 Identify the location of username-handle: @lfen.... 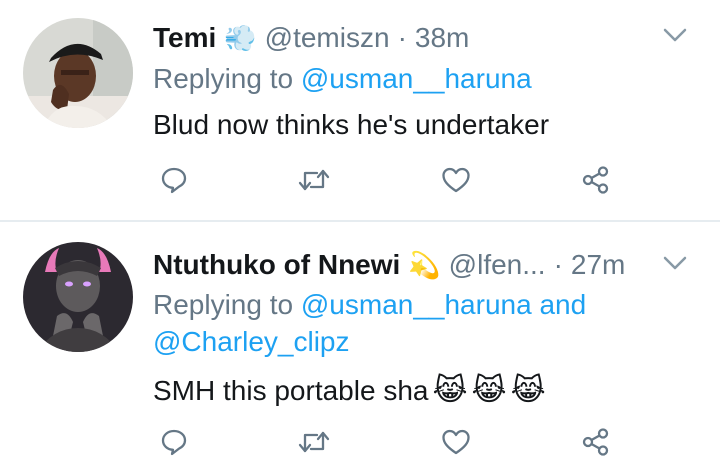
(497, 265).